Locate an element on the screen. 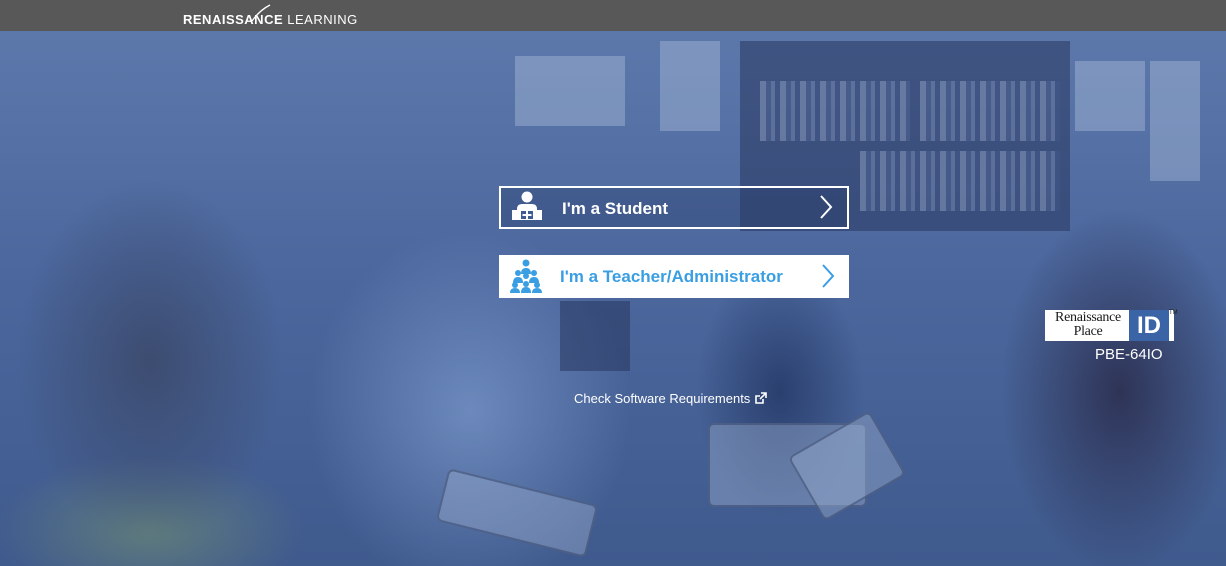 The image size is (1226, 566). student-button: I'm a Student is located at coordinates (674, 207).